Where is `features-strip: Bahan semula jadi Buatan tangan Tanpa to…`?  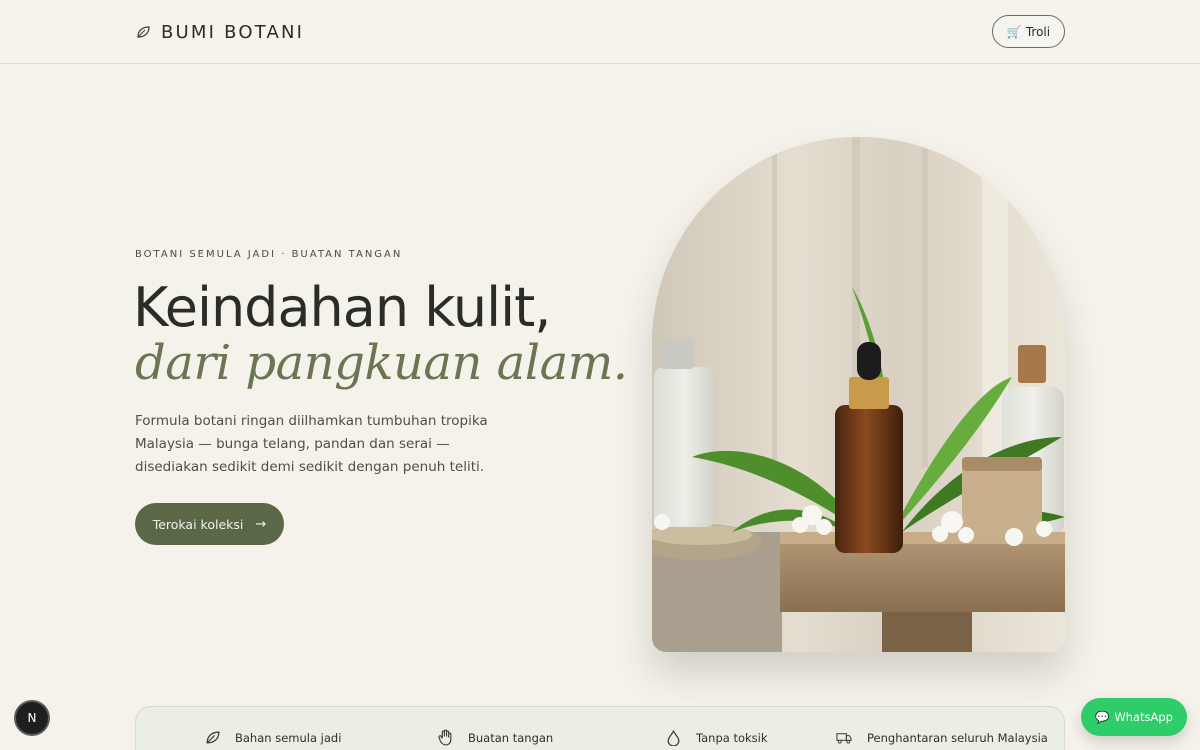
features-strip: Bahan semula jadi Buatan tangan Tanpa to… is located at coordinates (600, 728).